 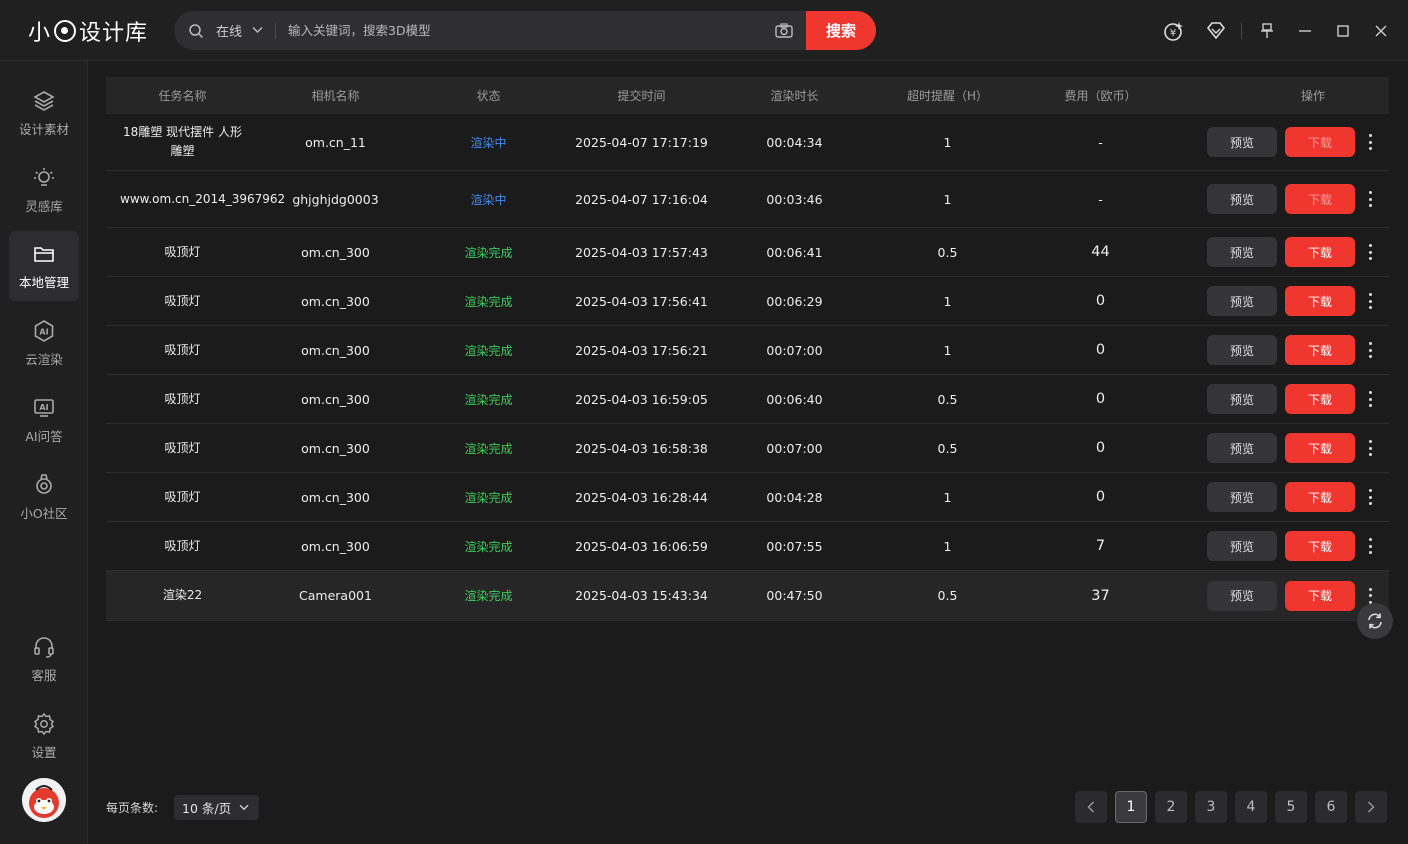 What do you see at coordinates (794, 448) in the screenshot?
I see `render-duration: 00:07:00` at bounding box center [794, 448].